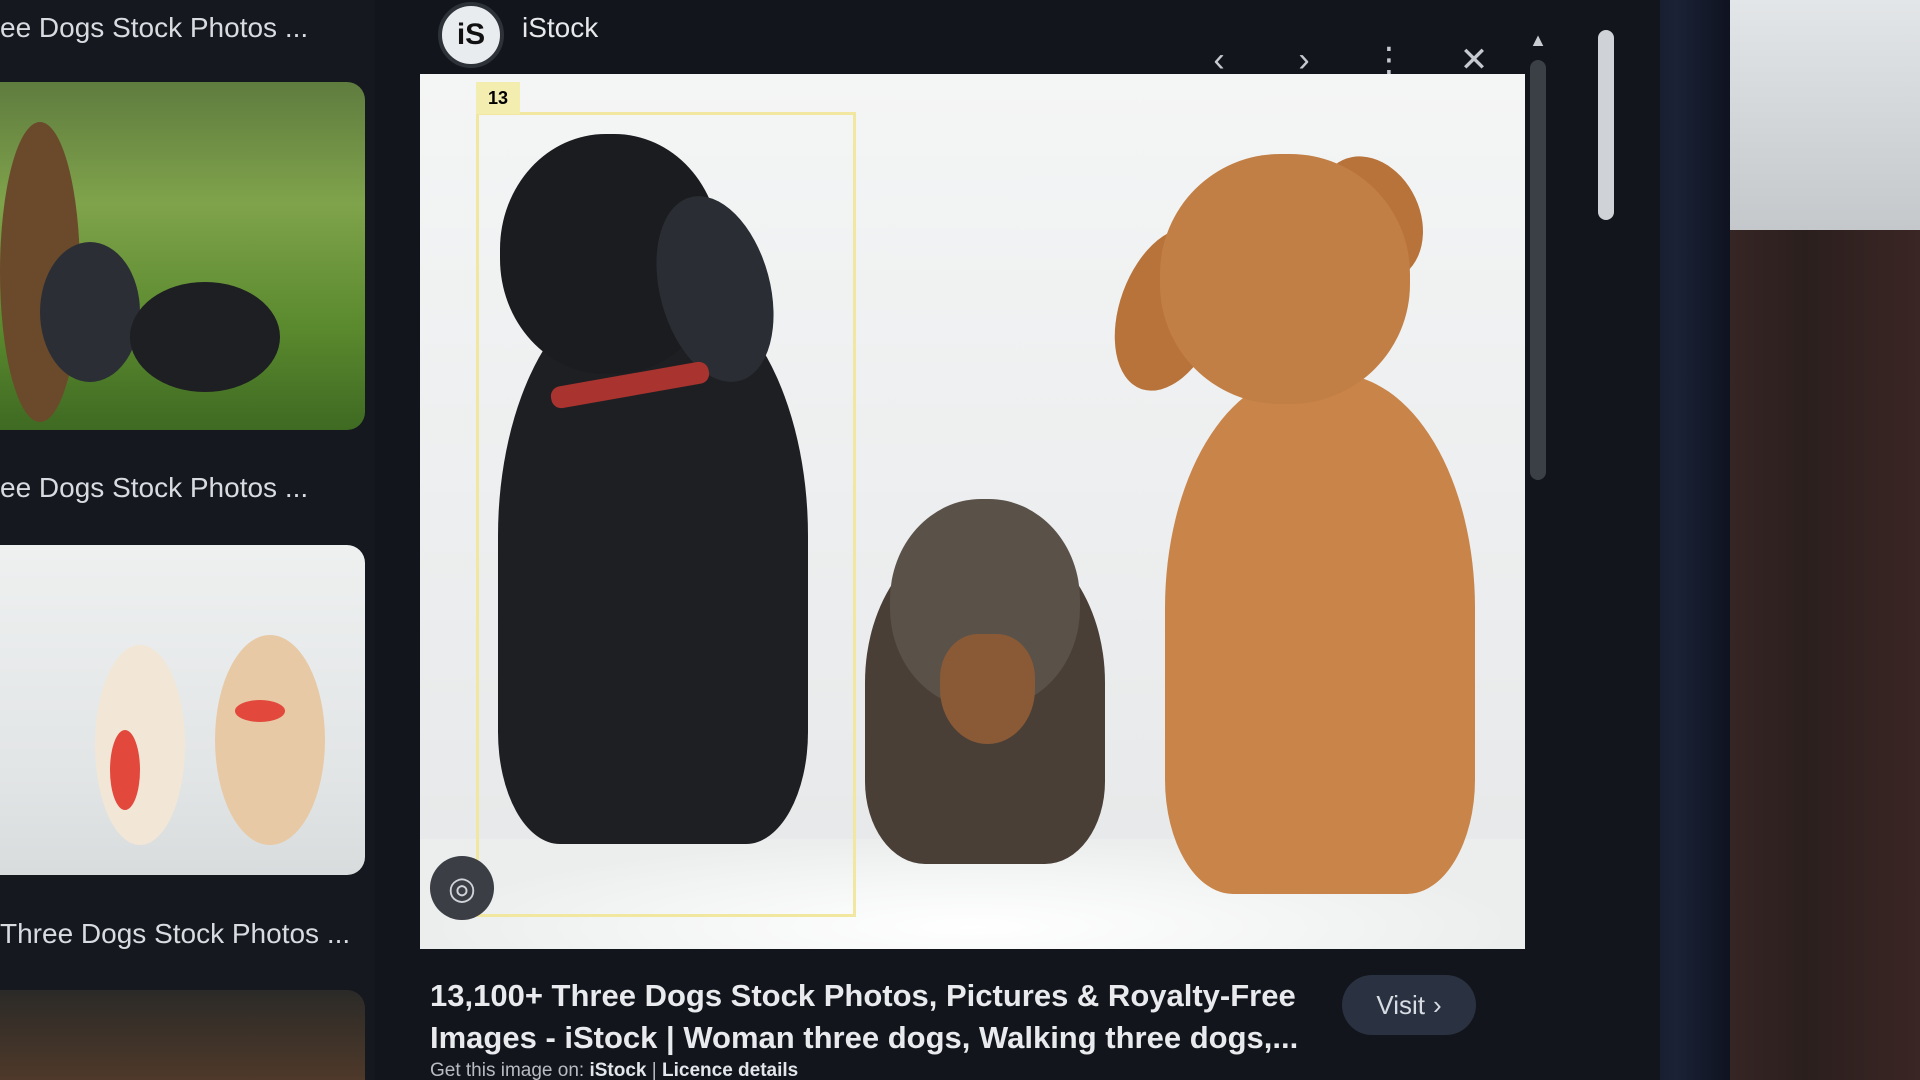  What do you see at coordinates (462, 888) in the screenshot?
I see `lens-icon: ◎` at bounding box center [462, 888].